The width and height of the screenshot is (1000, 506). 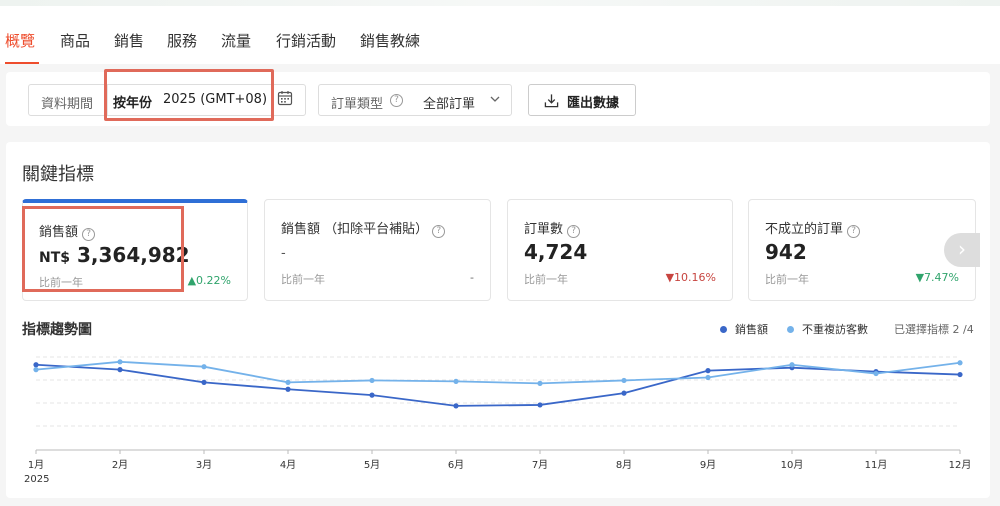 What do you see at coordinates (876, 465) in the screenshot?
I see `x-tick-label: 11月` at bounding box center [876, 465].